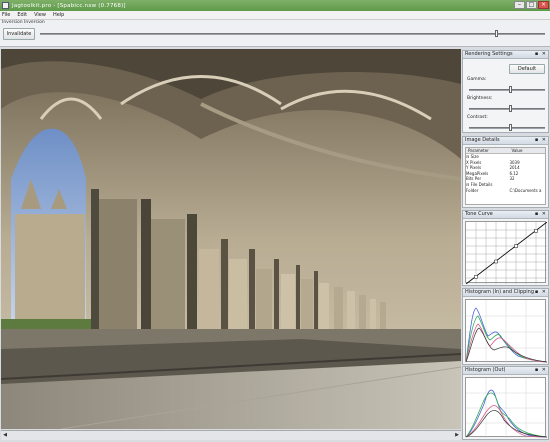  What do you see at coordinates (505, 191) in the screenshot?
I see `table-row: Folder C:\Documents a` at bounding box center [505, 191].